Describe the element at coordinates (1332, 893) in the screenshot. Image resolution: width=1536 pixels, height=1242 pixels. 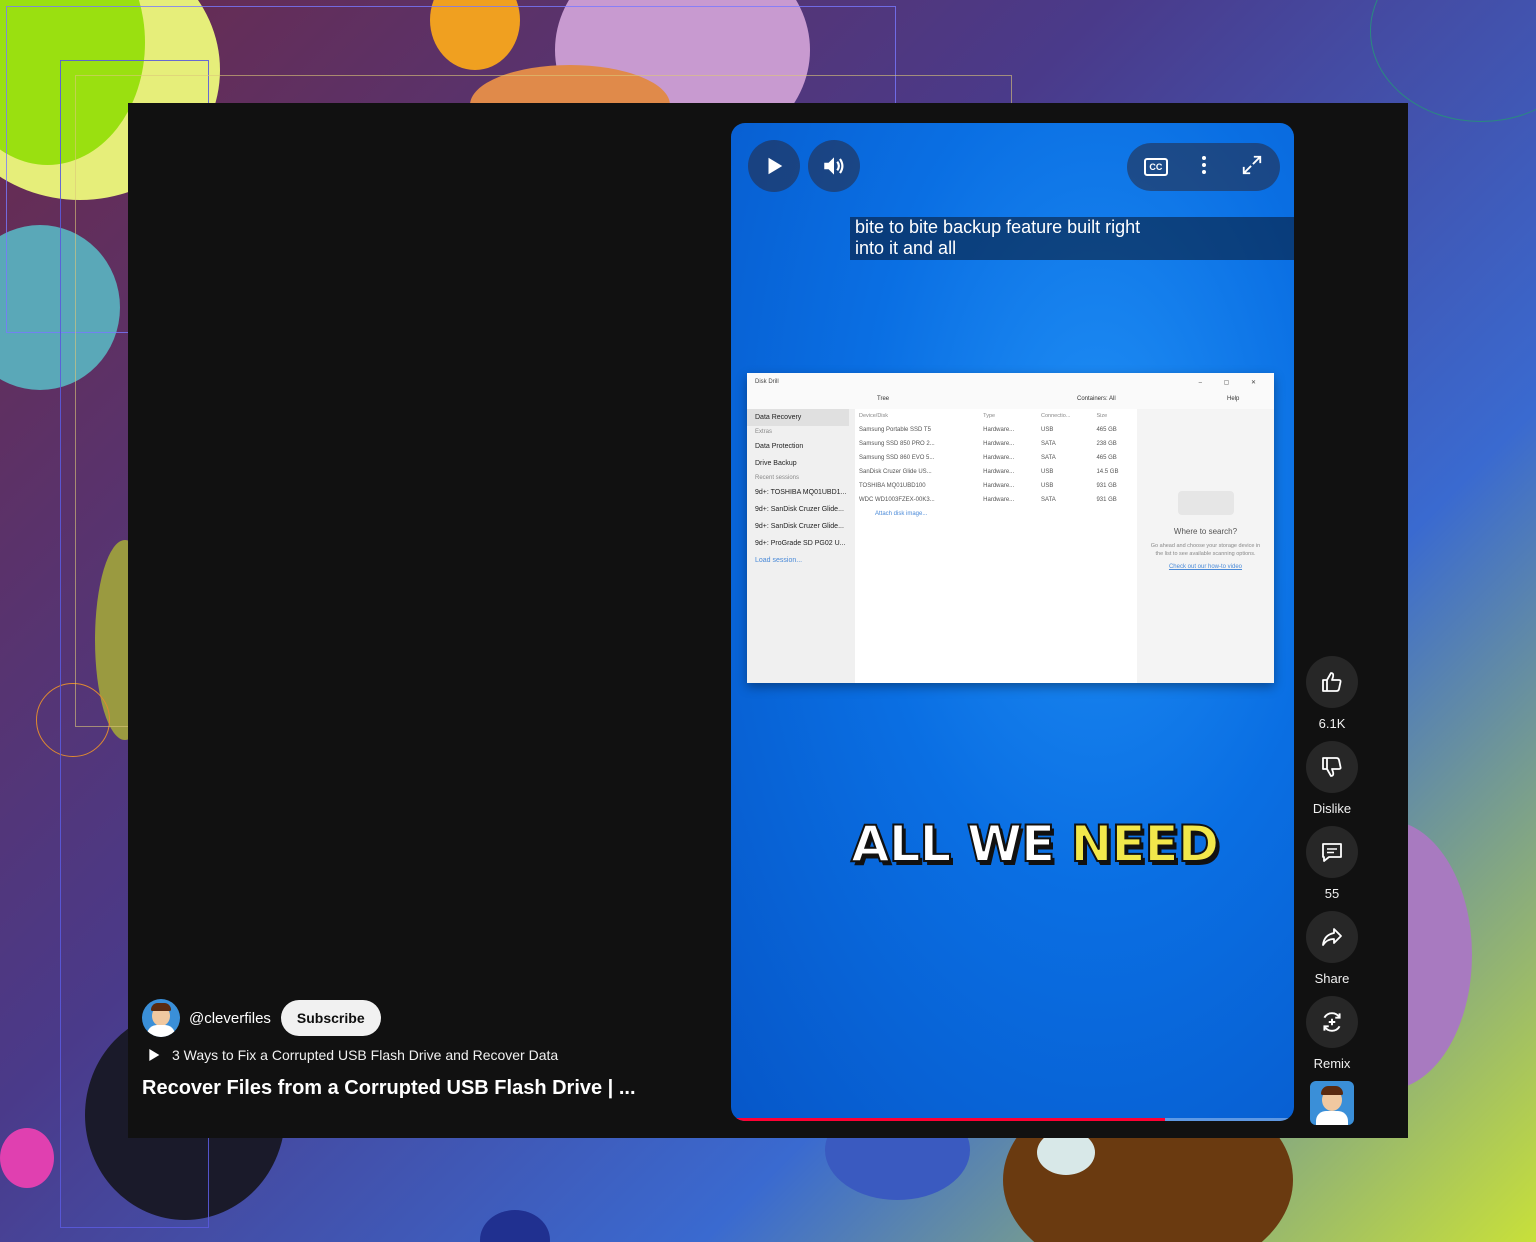
I see `comments-count: 55` at that location.